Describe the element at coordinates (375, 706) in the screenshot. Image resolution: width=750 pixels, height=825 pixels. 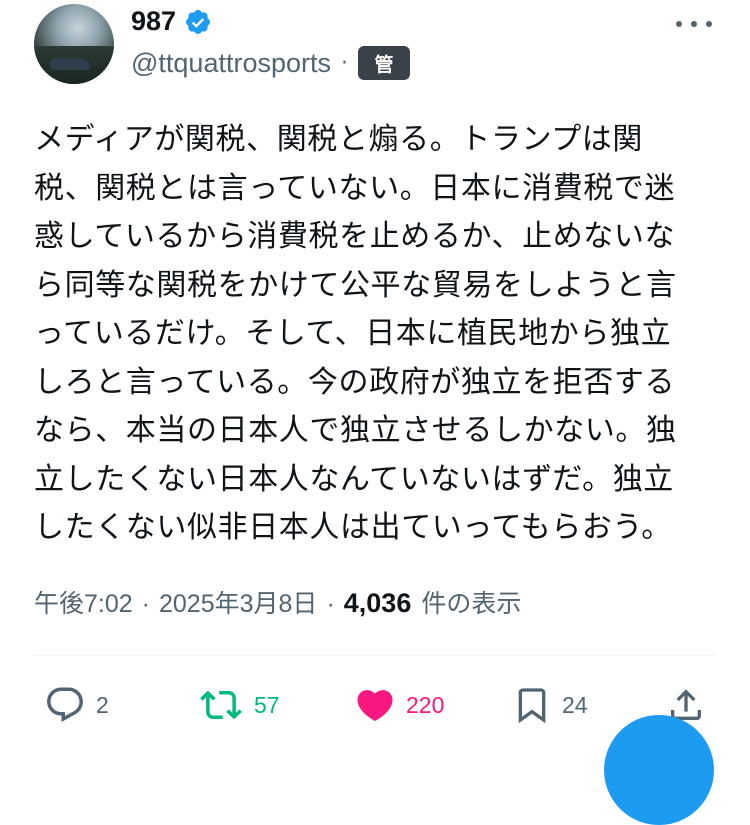
I see `heart-icon` at that location.